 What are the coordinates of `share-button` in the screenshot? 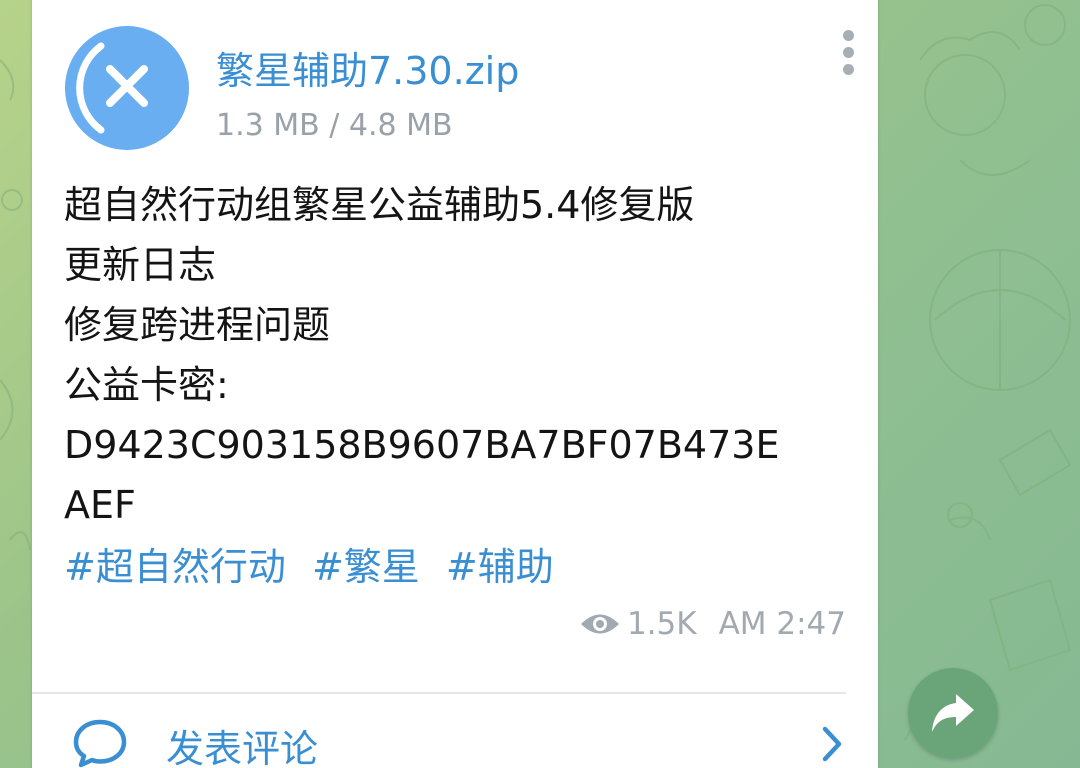 It's located at (953, 713).